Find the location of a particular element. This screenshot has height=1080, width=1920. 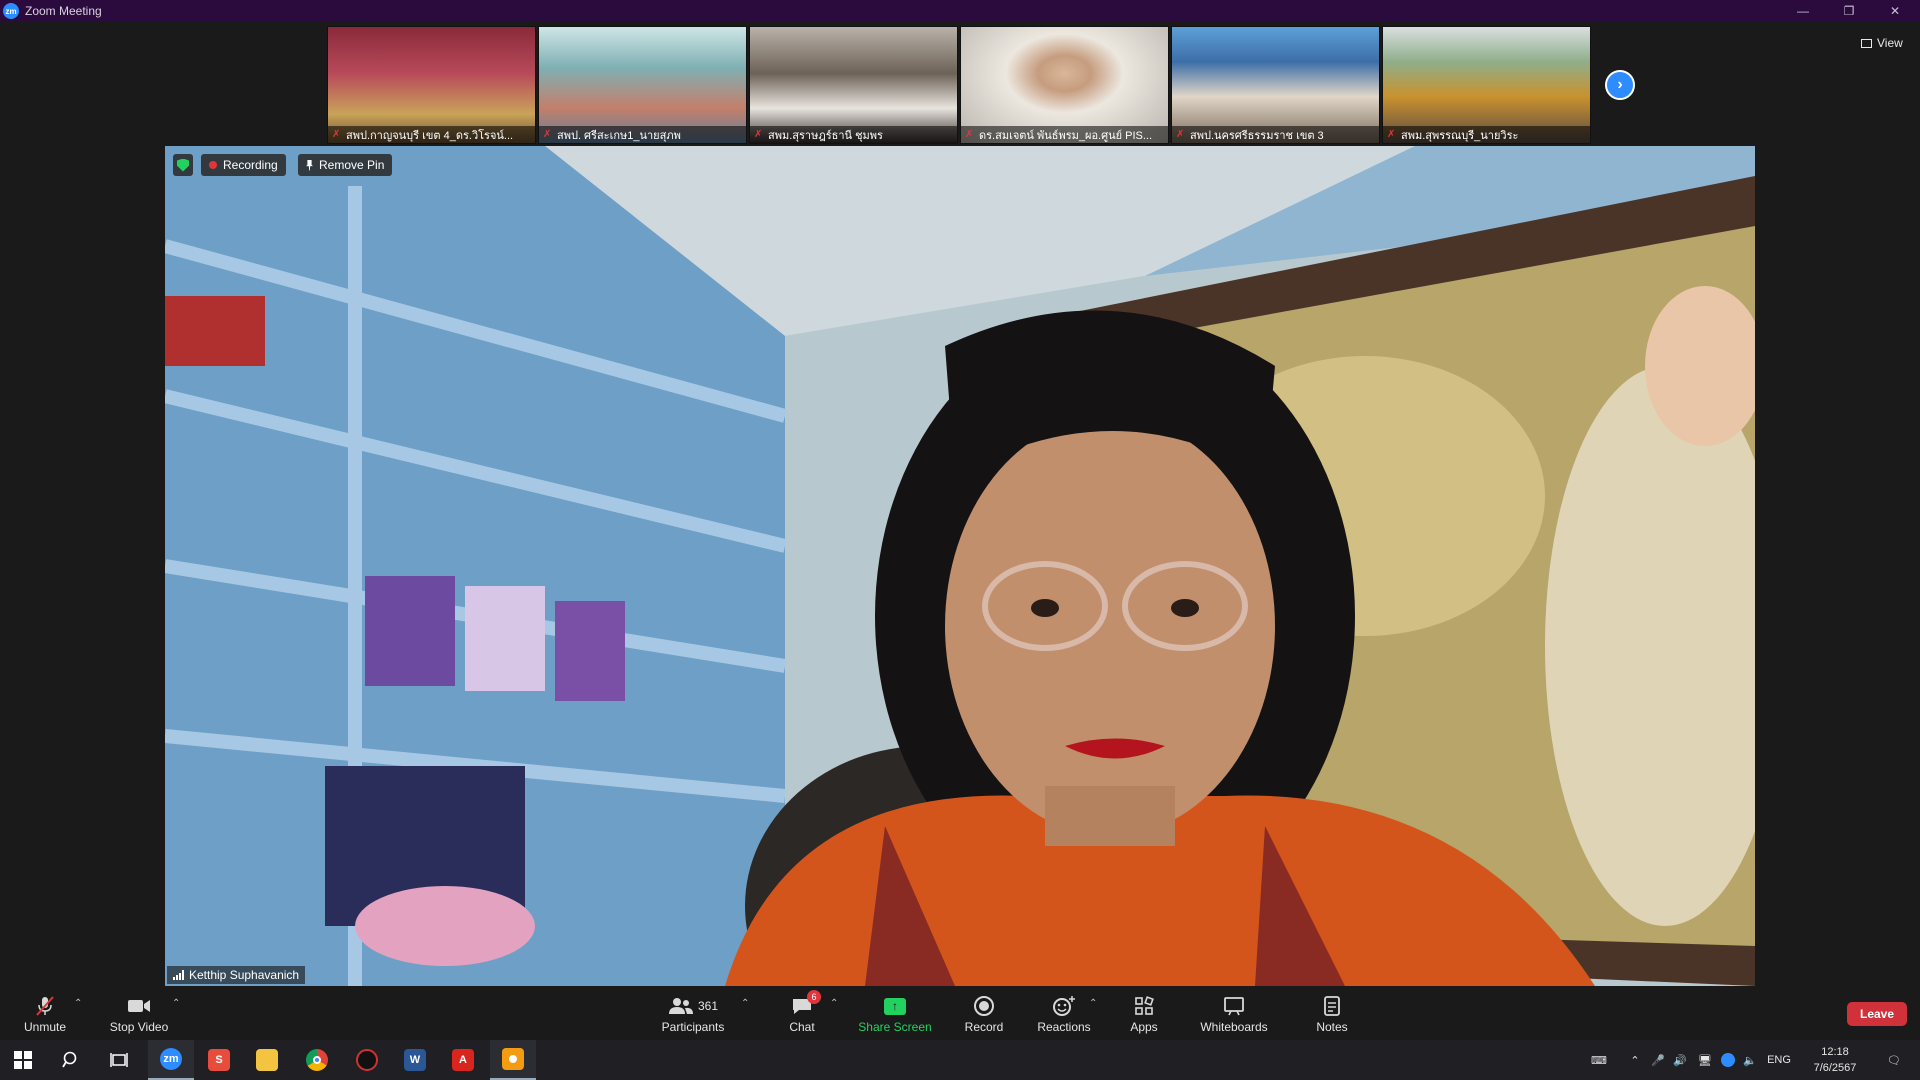

participant-tile: ✗ สพป.นครศรีธรรมราช เขต 3 is located at coordinates (1275, 85).